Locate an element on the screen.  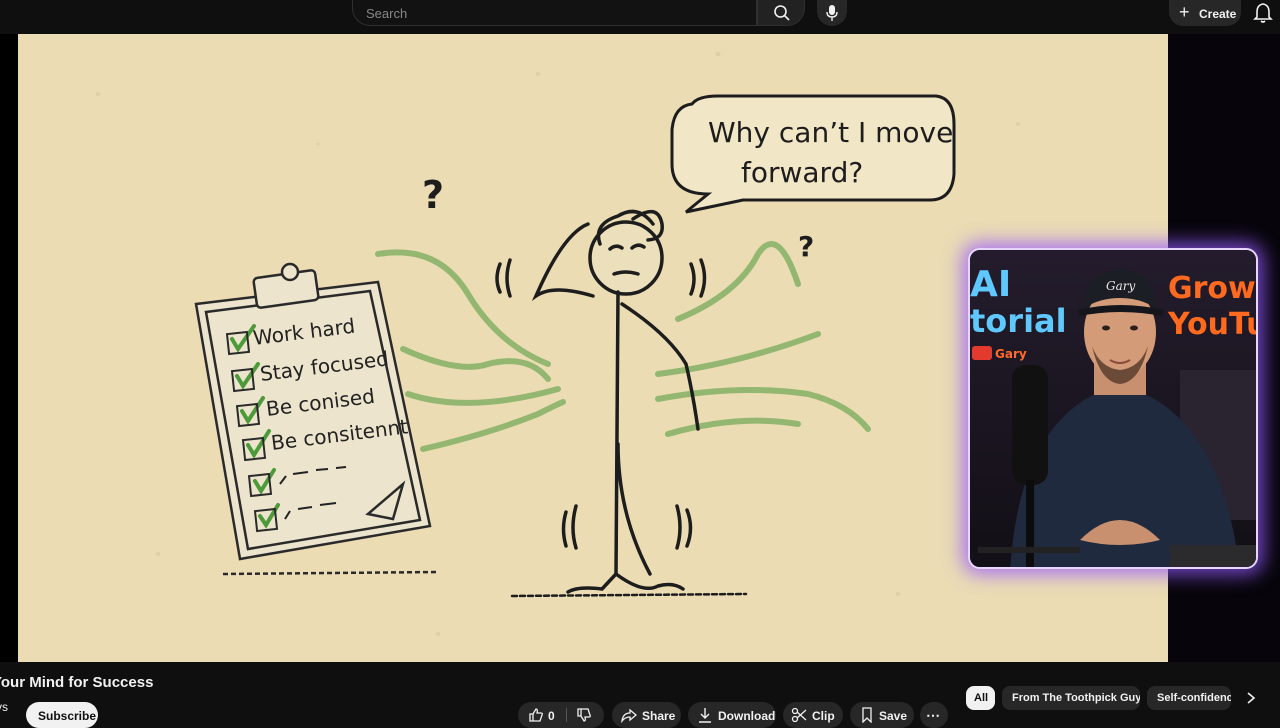
search-button is located at coordinates (781, 13).